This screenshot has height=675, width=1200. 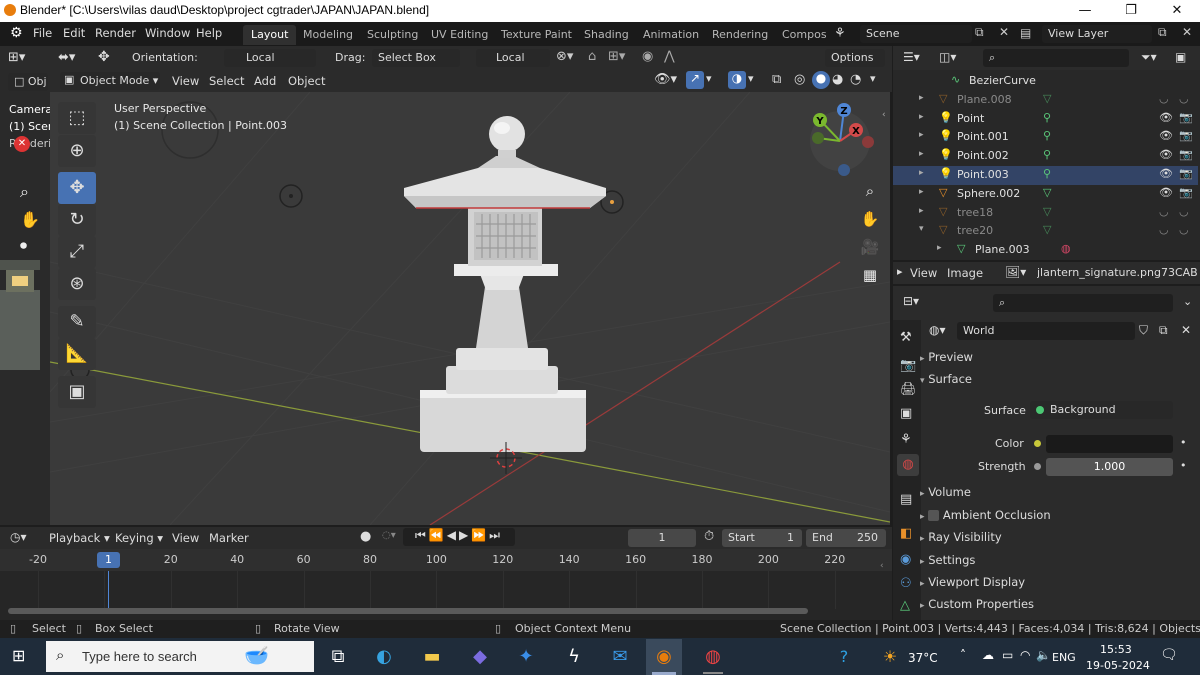 What do you see at coordinates (505, 284) in the screenshot?
I see `stone-lantern-model` at bounding box center [505, 284].